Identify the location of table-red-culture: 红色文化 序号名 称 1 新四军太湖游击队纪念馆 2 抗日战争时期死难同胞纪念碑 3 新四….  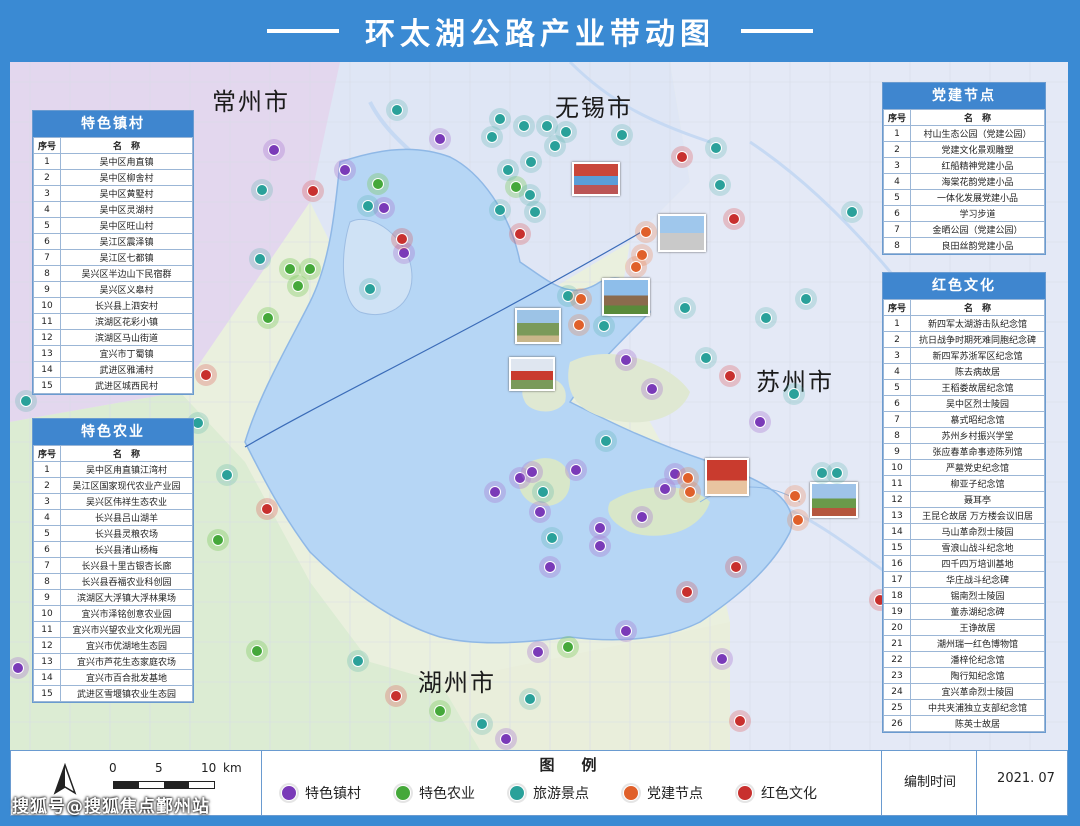
(964, 502).